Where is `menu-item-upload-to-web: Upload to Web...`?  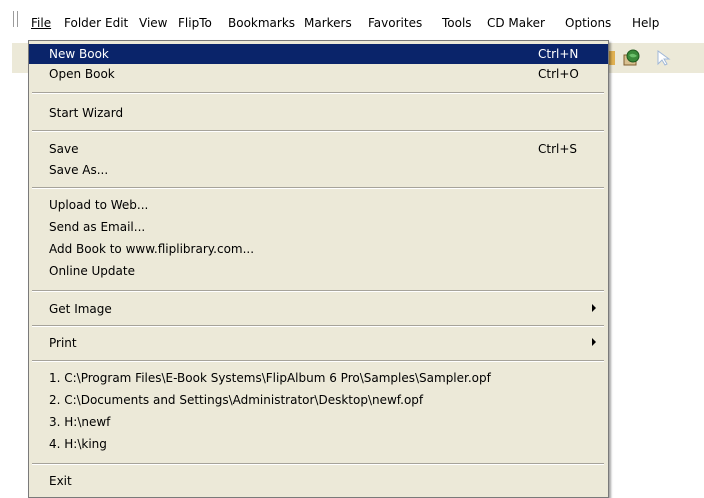
menu-item-upload-to-web: Upload to Web... is located at coordinates (318, 205).